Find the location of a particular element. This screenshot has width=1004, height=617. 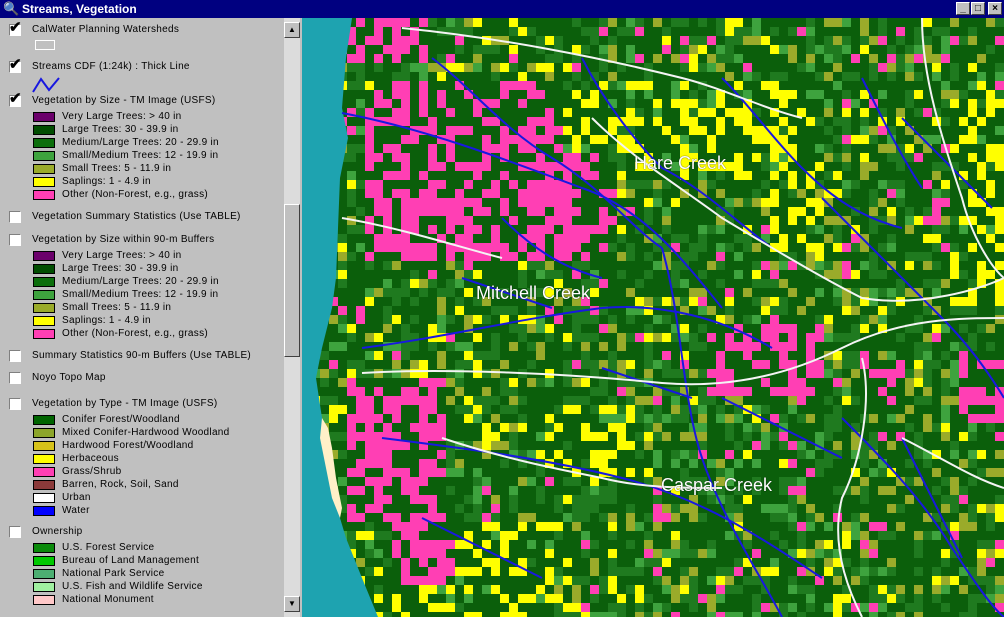

layer-name: Streams CDF (1:24k) : Thick Line is located at coordinates (111, 67).